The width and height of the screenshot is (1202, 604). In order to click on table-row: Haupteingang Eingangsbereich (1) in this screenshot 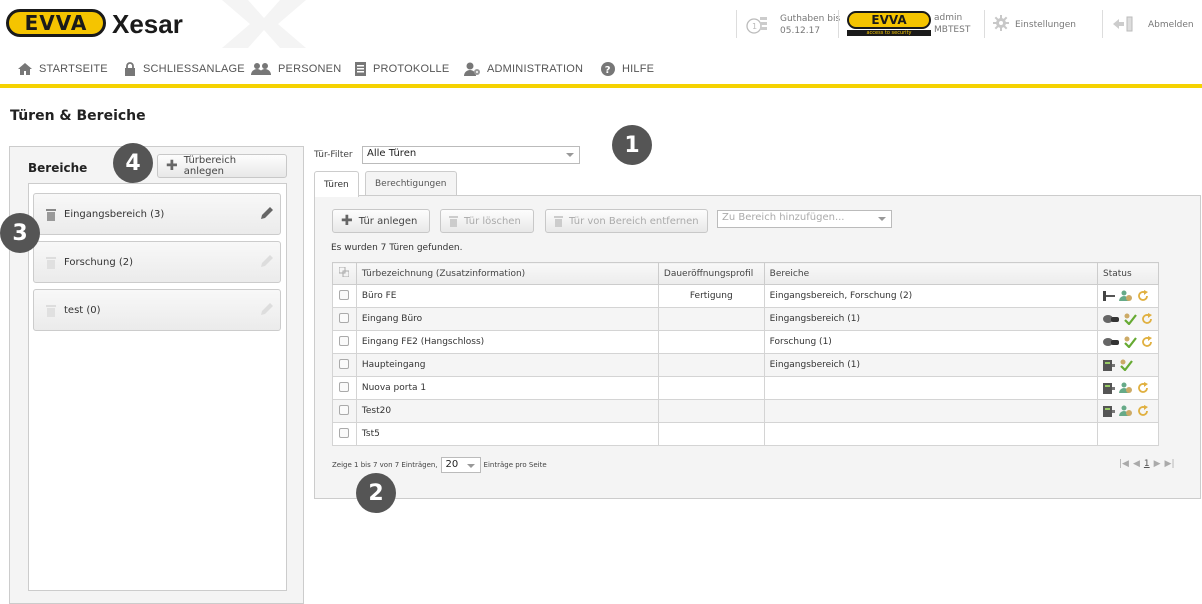, I will do `click(746, 365)`.